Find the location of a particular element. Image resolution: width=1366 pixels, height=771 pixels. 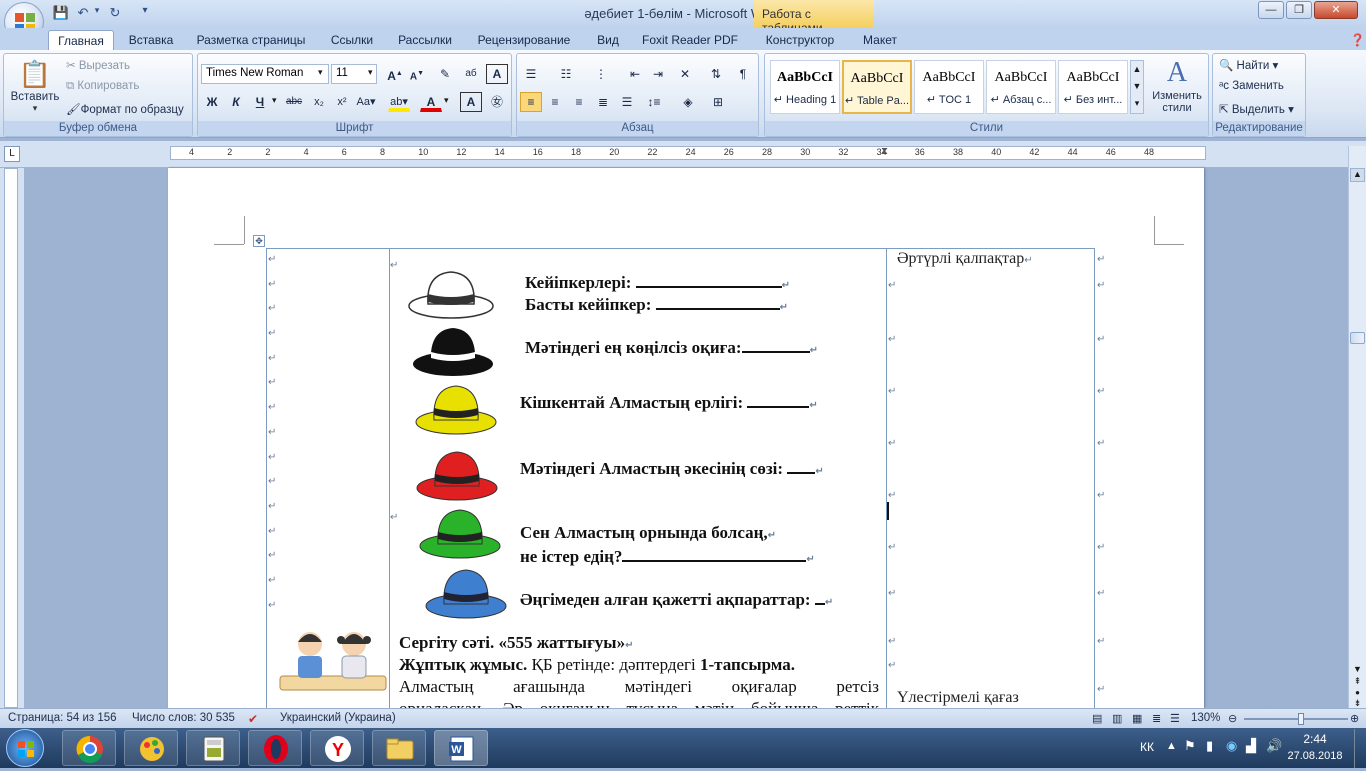

show-marks-icon: ¶ is located at coordinates (743, 74).